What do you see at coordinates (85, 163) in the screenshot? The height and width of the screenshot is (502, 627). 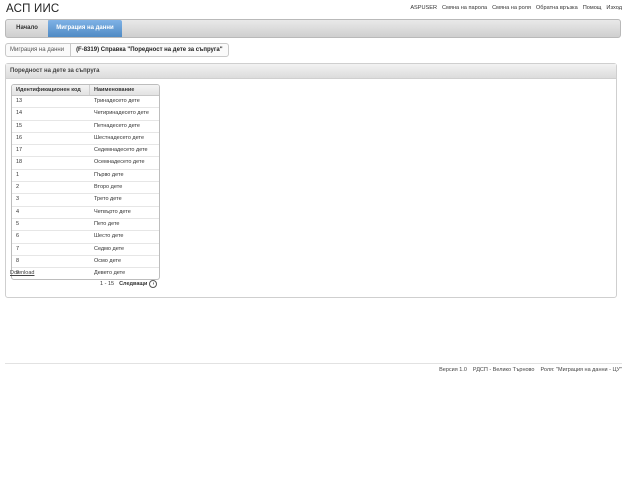 I see `table-row: 18 Осемнадесето дете` at bounding box center [85, 163].